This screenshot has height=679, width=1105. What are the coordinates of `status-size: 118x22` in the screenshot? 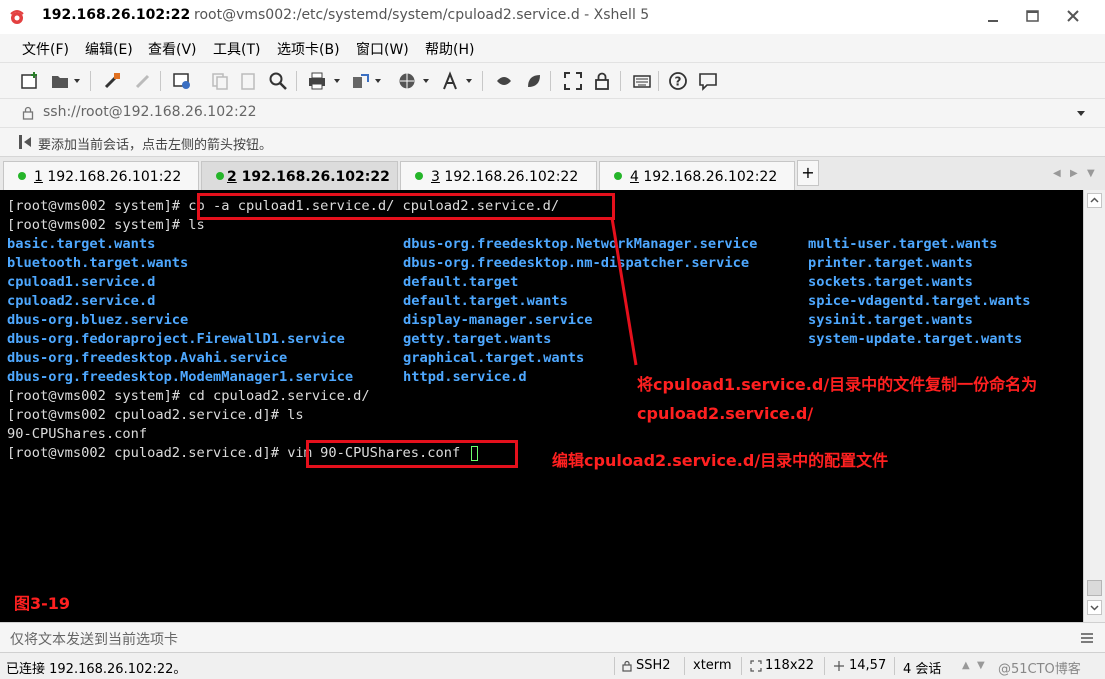 It's located at (790, 665).